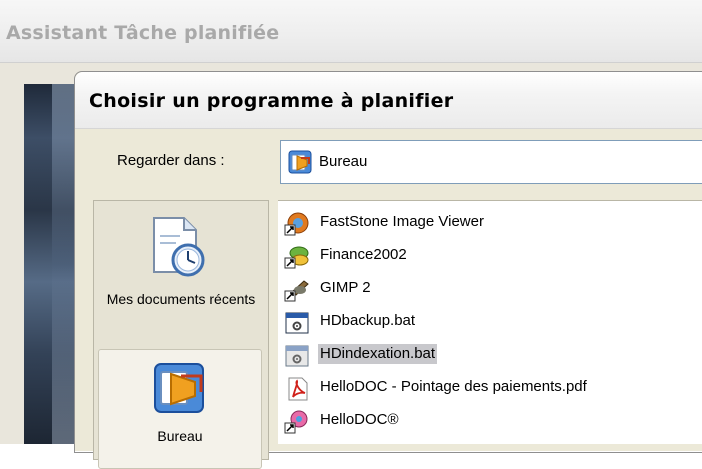  Describe the element at coordinates (453, 386) in the screenshot. I see `file-name: HelloDOC - Pointage des paiements.pdf` at that location.